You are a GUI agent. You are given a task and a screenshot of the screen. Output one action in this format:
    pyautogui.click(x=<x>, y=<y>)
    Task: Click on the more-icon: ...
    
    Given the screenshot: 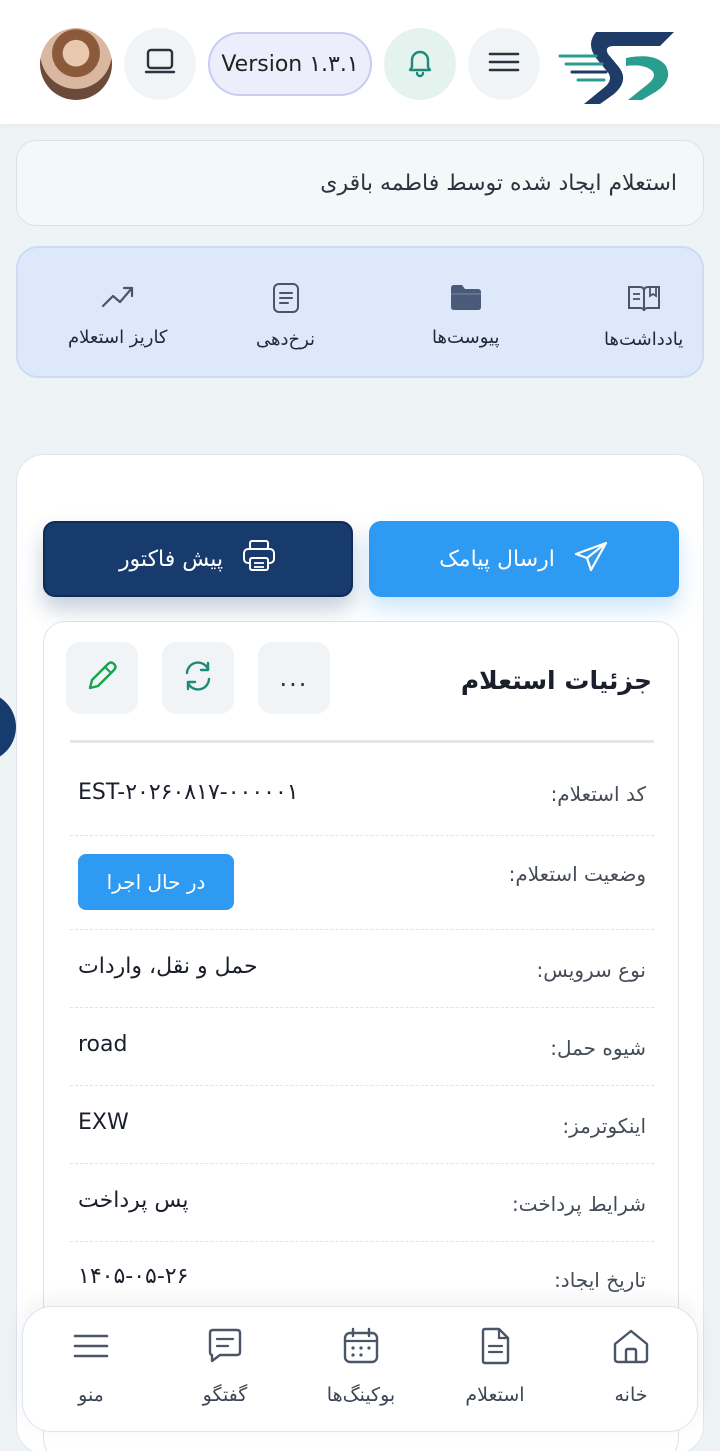 What is the action you would take?
    pyautogui.click(x=294, y=678)
    